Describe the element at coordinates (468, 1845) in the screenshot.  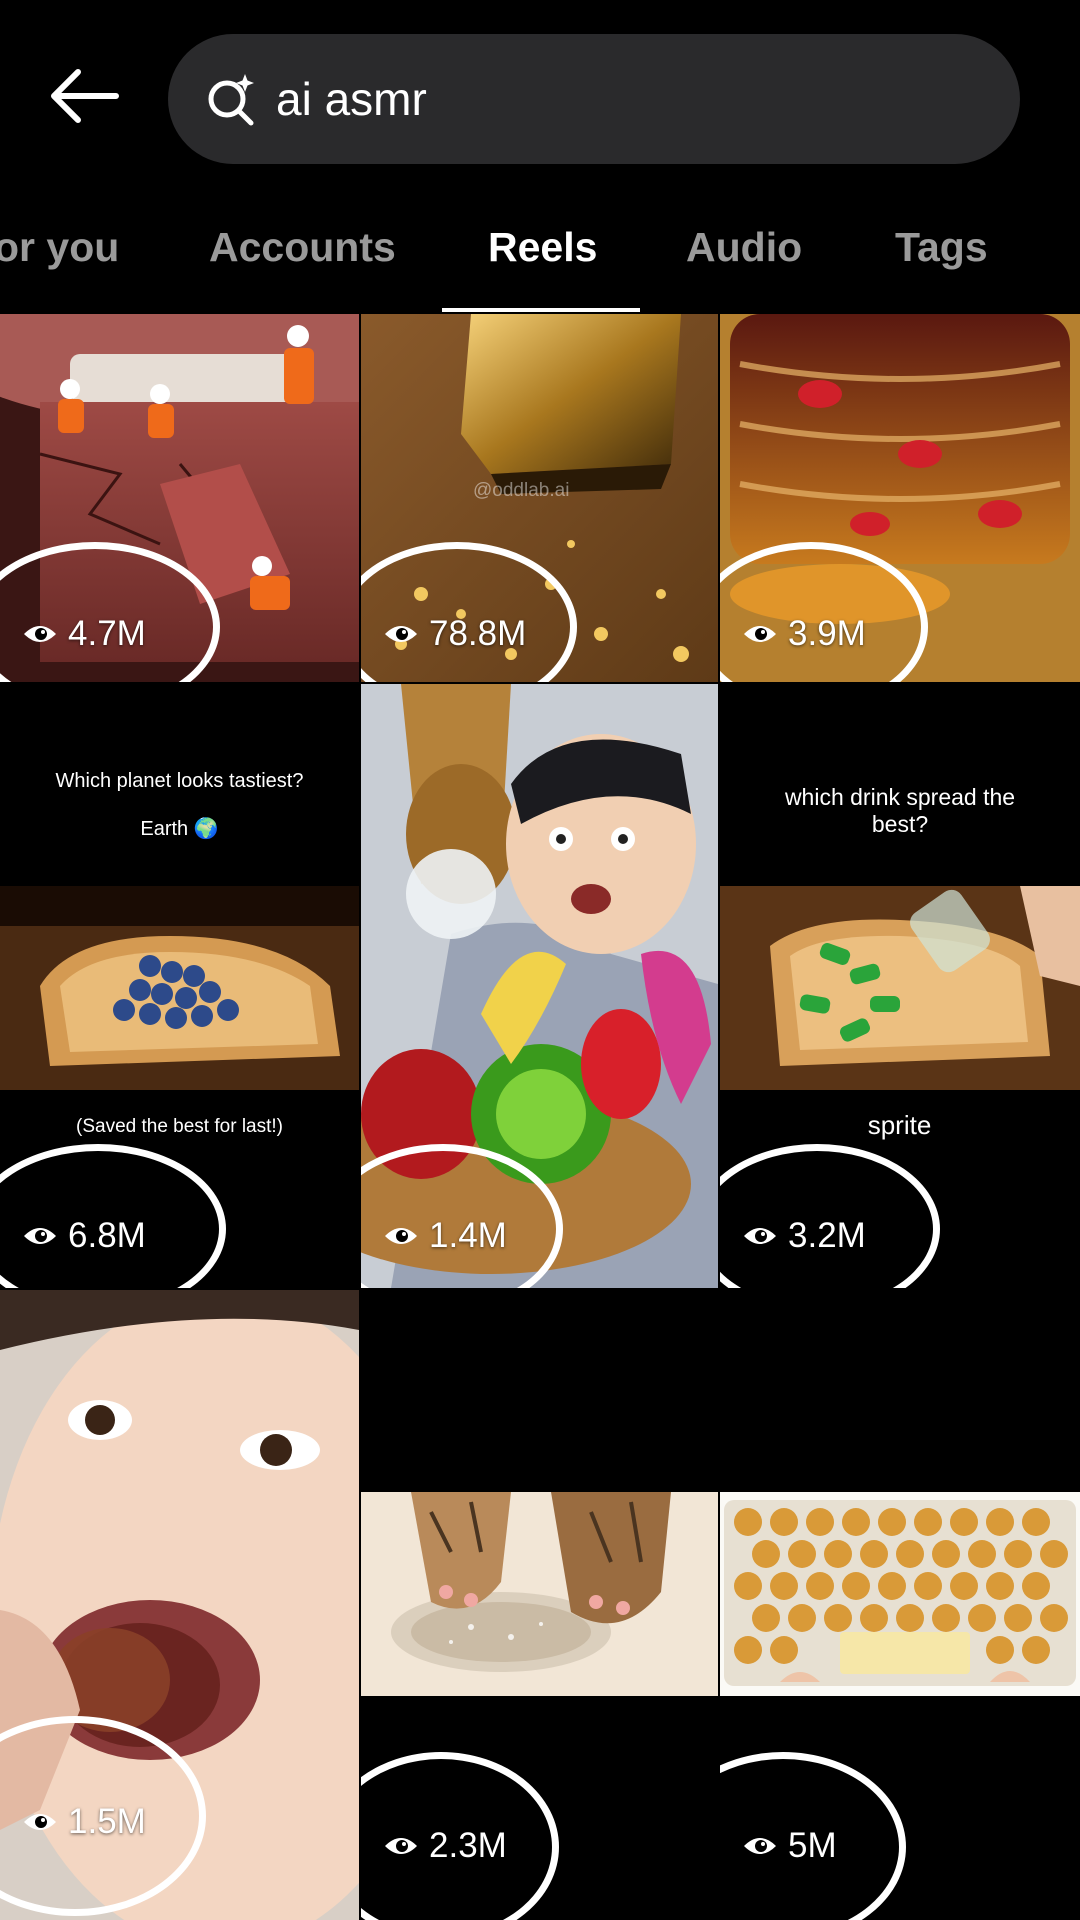
I see `view-count-text: 2.3M` at that location.